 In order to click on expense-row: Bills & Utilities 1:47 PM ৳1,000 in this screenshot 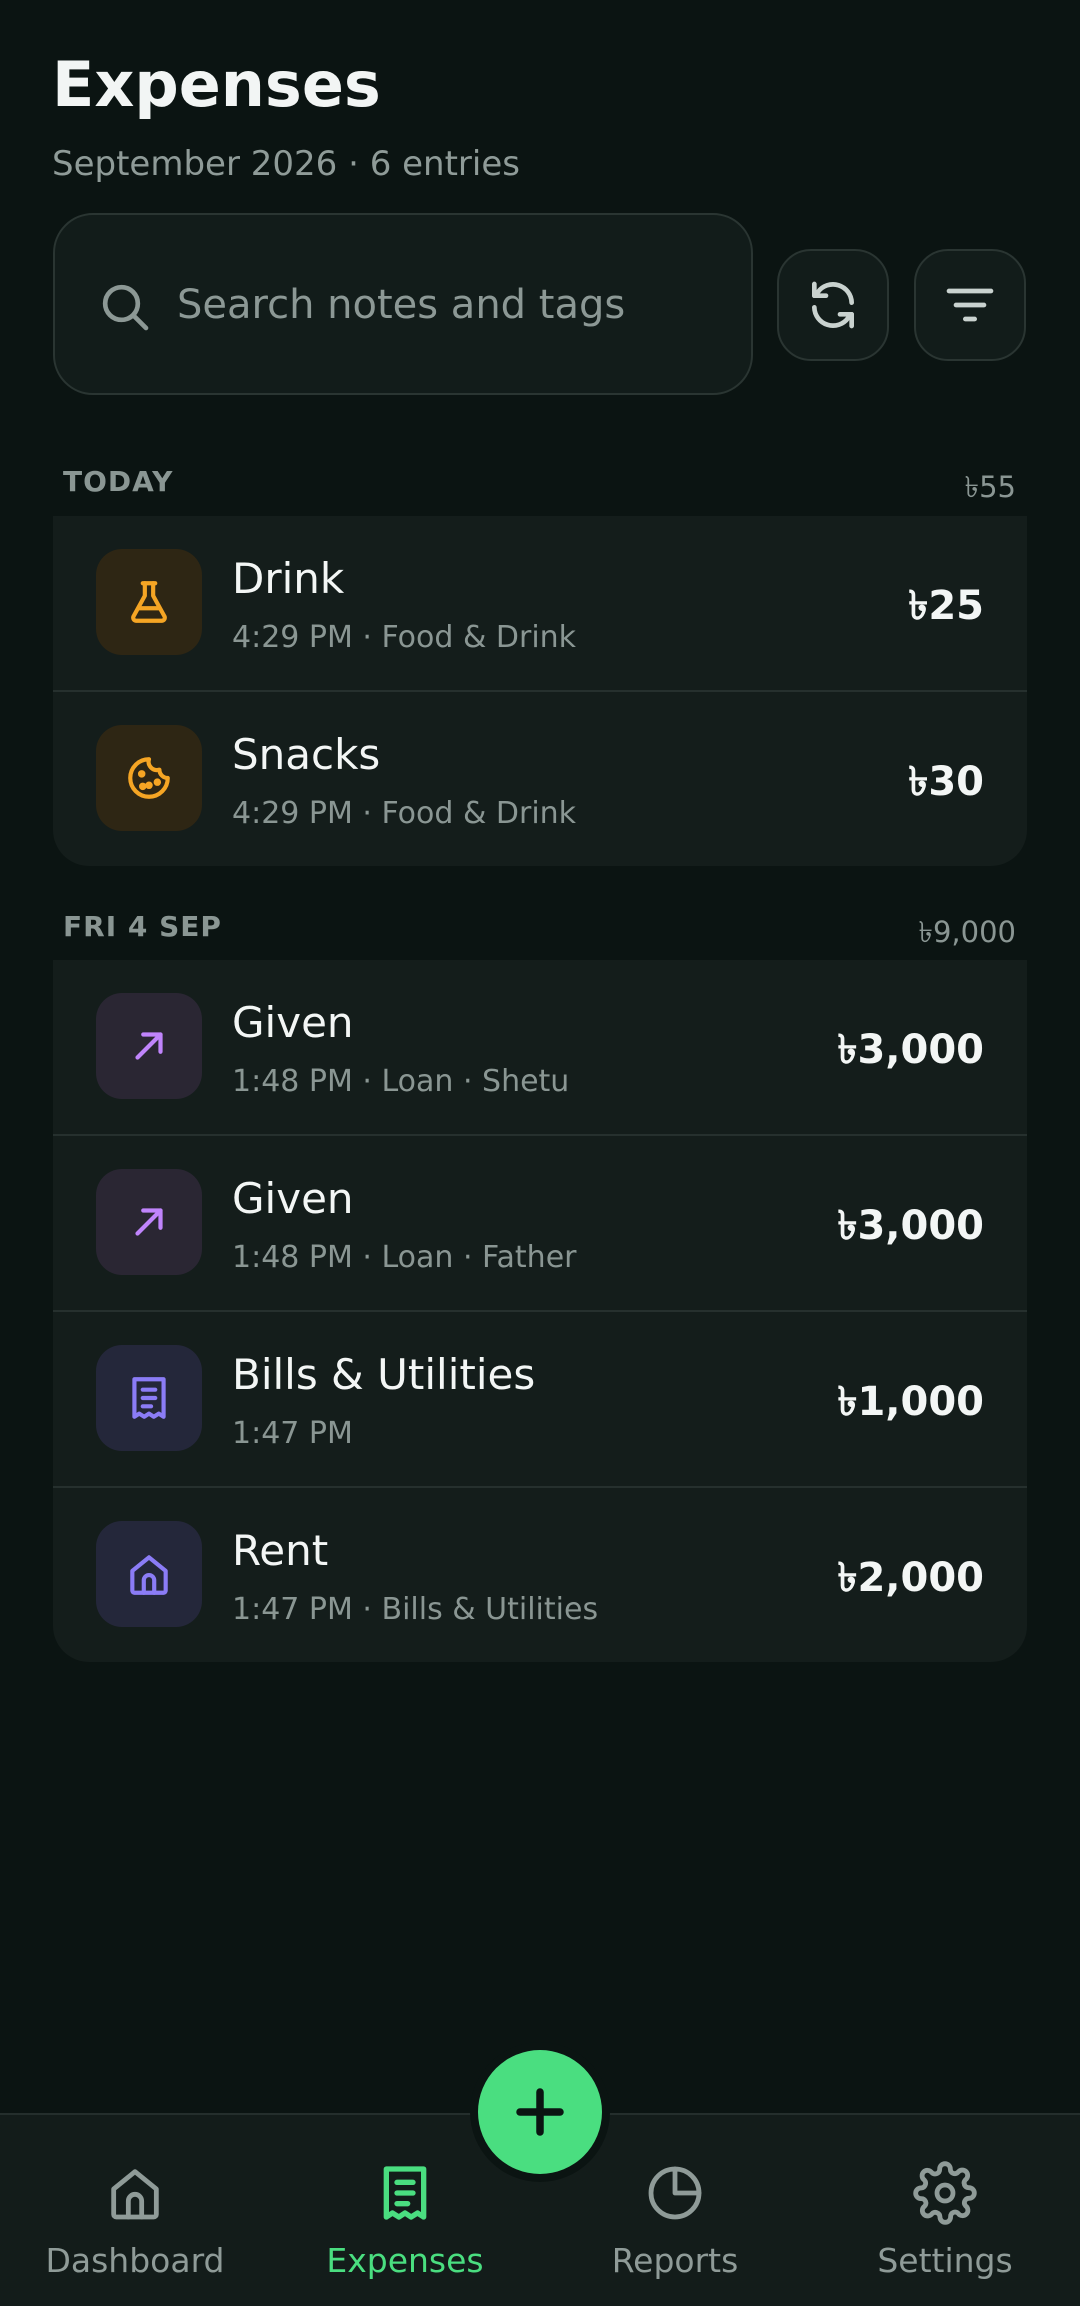, I will do `click(540, 1400)`.